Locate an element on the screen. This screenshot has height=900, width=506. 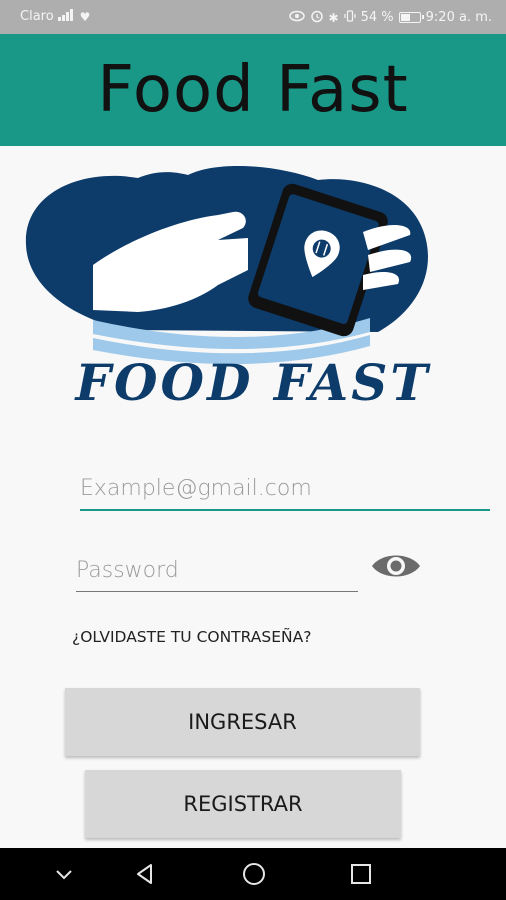
bluetooth-icon: ✱ is located at coordinates (333, 17).